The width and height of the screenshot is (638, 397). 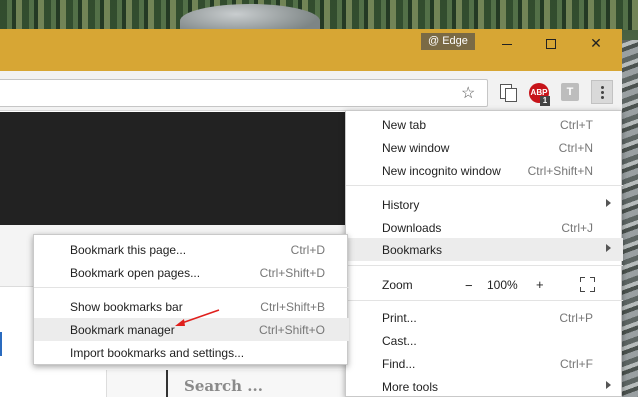 What do you see at coordinates (244, 93) in the screenshot?
I see `address-bar: ☆` at bounding box center [244, 93].